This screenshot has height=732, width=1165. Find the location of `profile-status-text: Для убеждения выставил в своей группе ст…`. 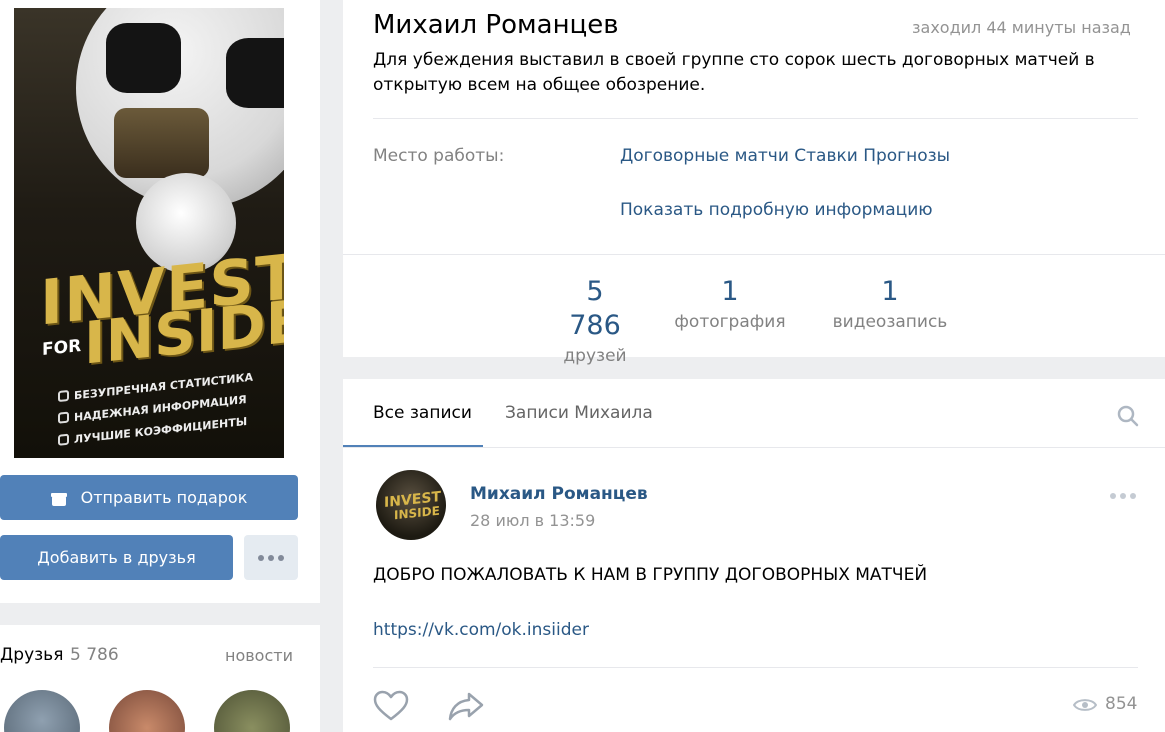

profile-status-text: Для убеждения выставил в своей группе ст… is located at coordinates (734, 72).